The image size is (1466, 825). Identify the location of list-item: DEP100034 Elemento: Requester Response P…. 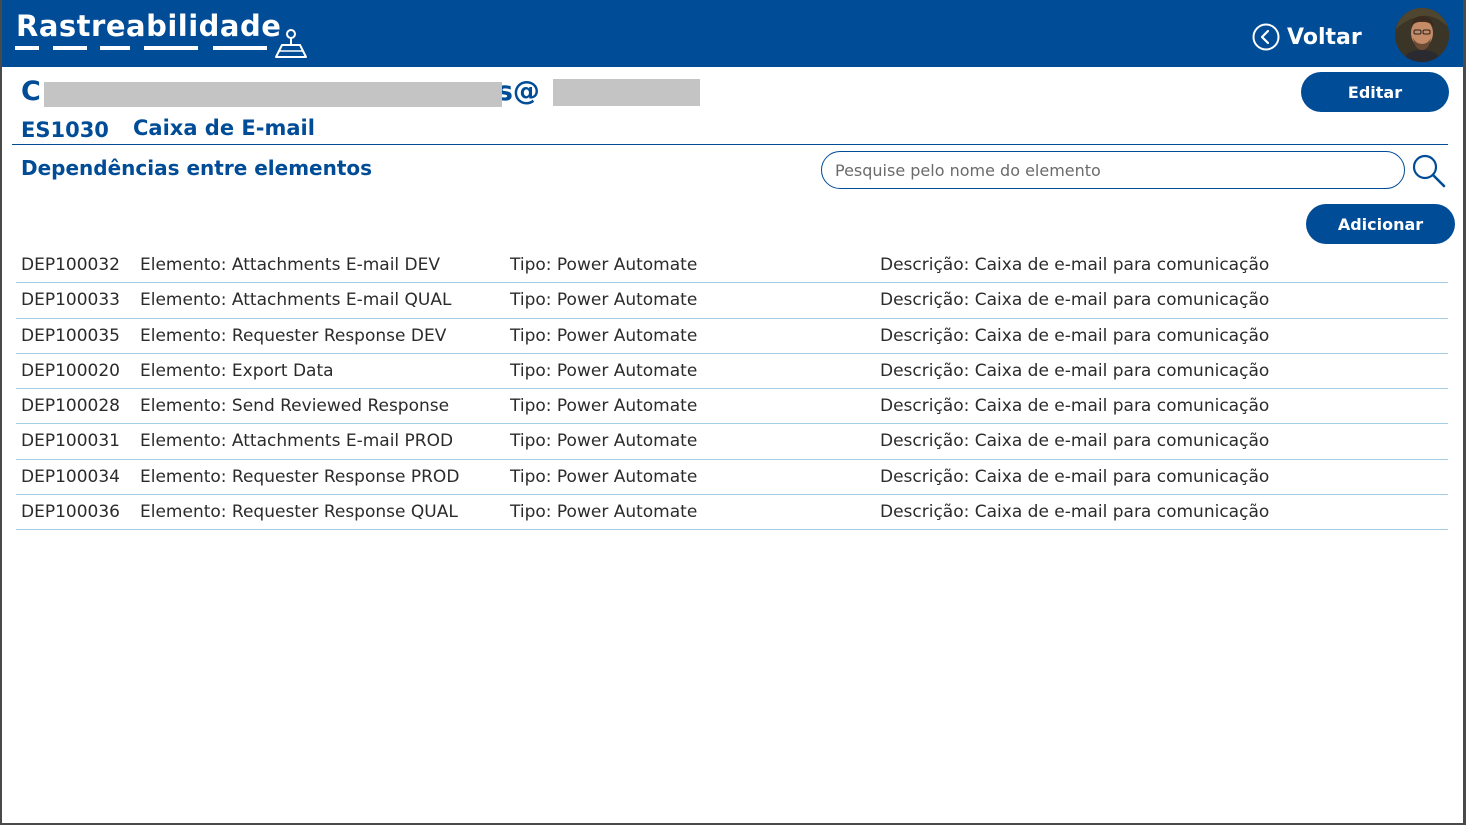
(732, 478).